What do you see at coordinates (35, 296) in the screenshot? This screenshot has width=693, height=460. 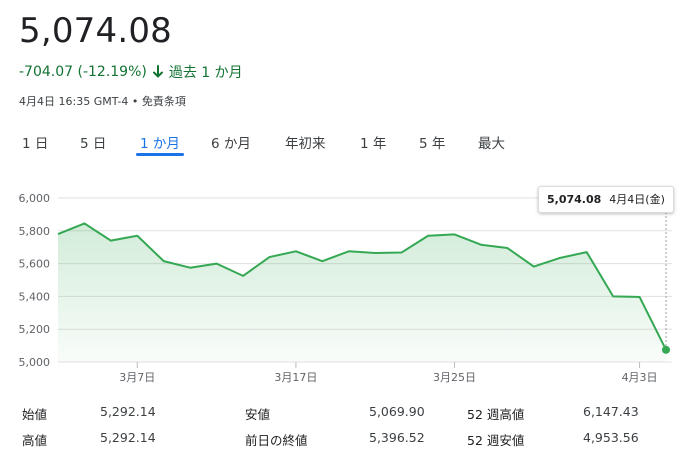 I see `y-tick-label: 5,400` at bounding box center [35, 296].